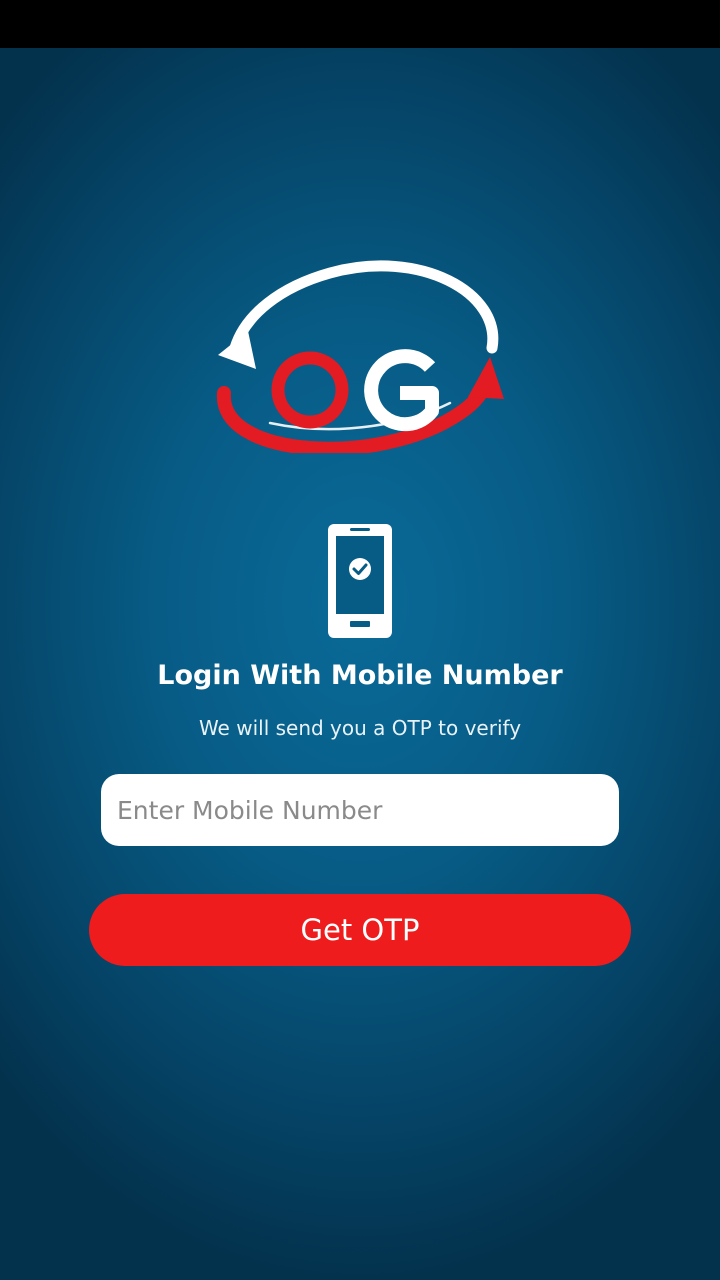 This screenshot has height=1280, width=720. I want to click on mobile-number-input, so click(360, 810).